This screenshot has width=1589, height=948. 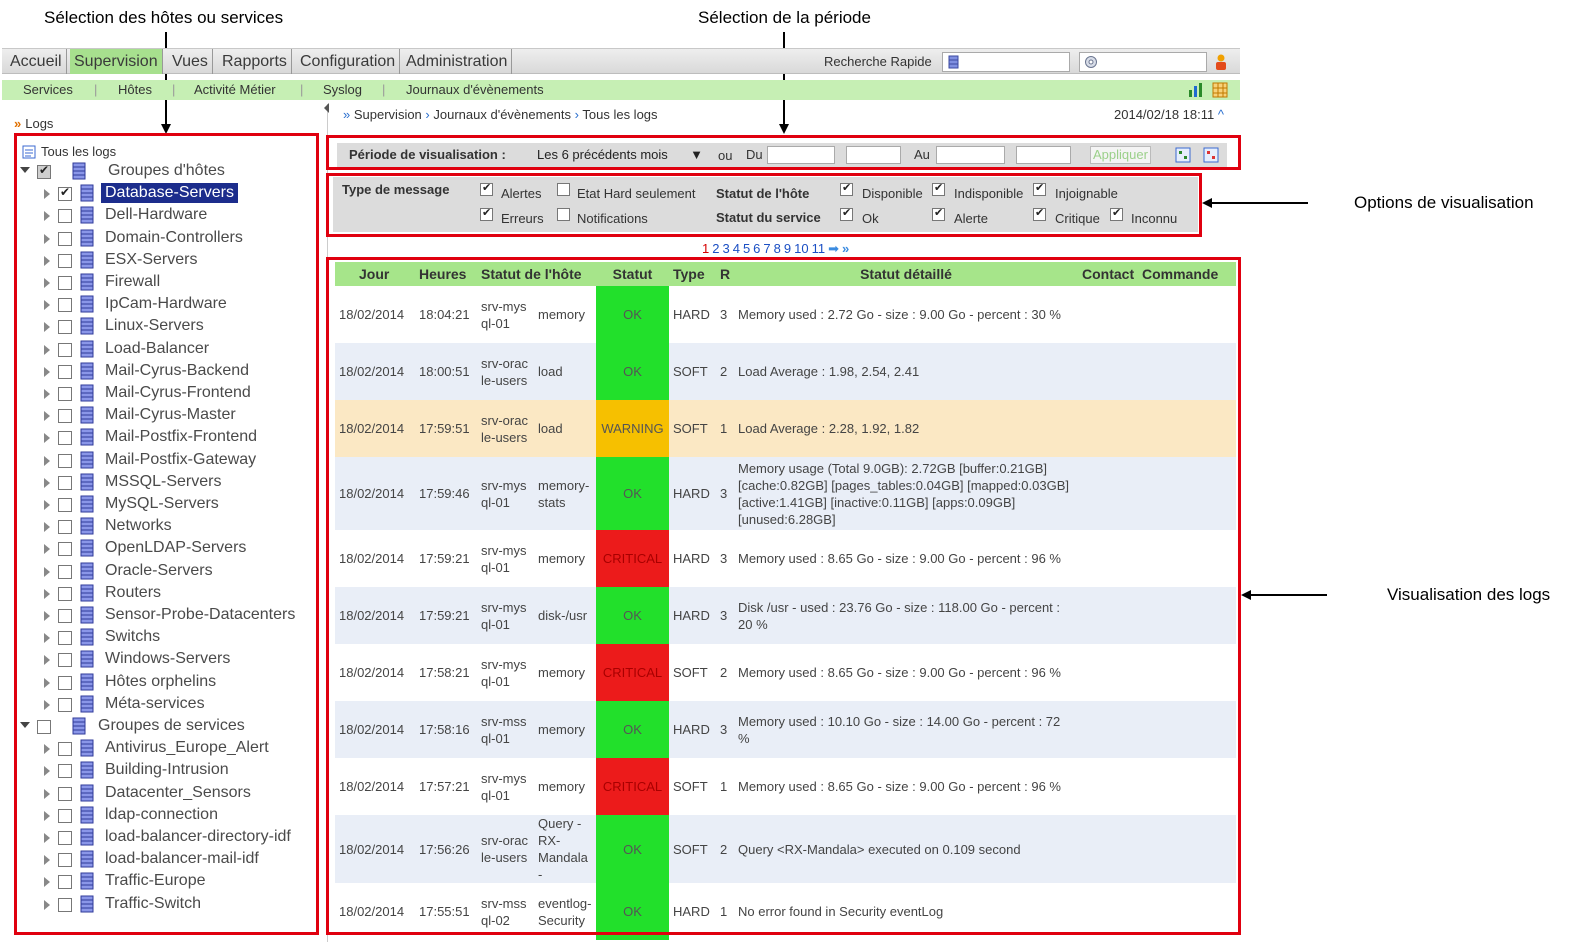 I want to click on quick-search-input, so click(x=1006, y=62).